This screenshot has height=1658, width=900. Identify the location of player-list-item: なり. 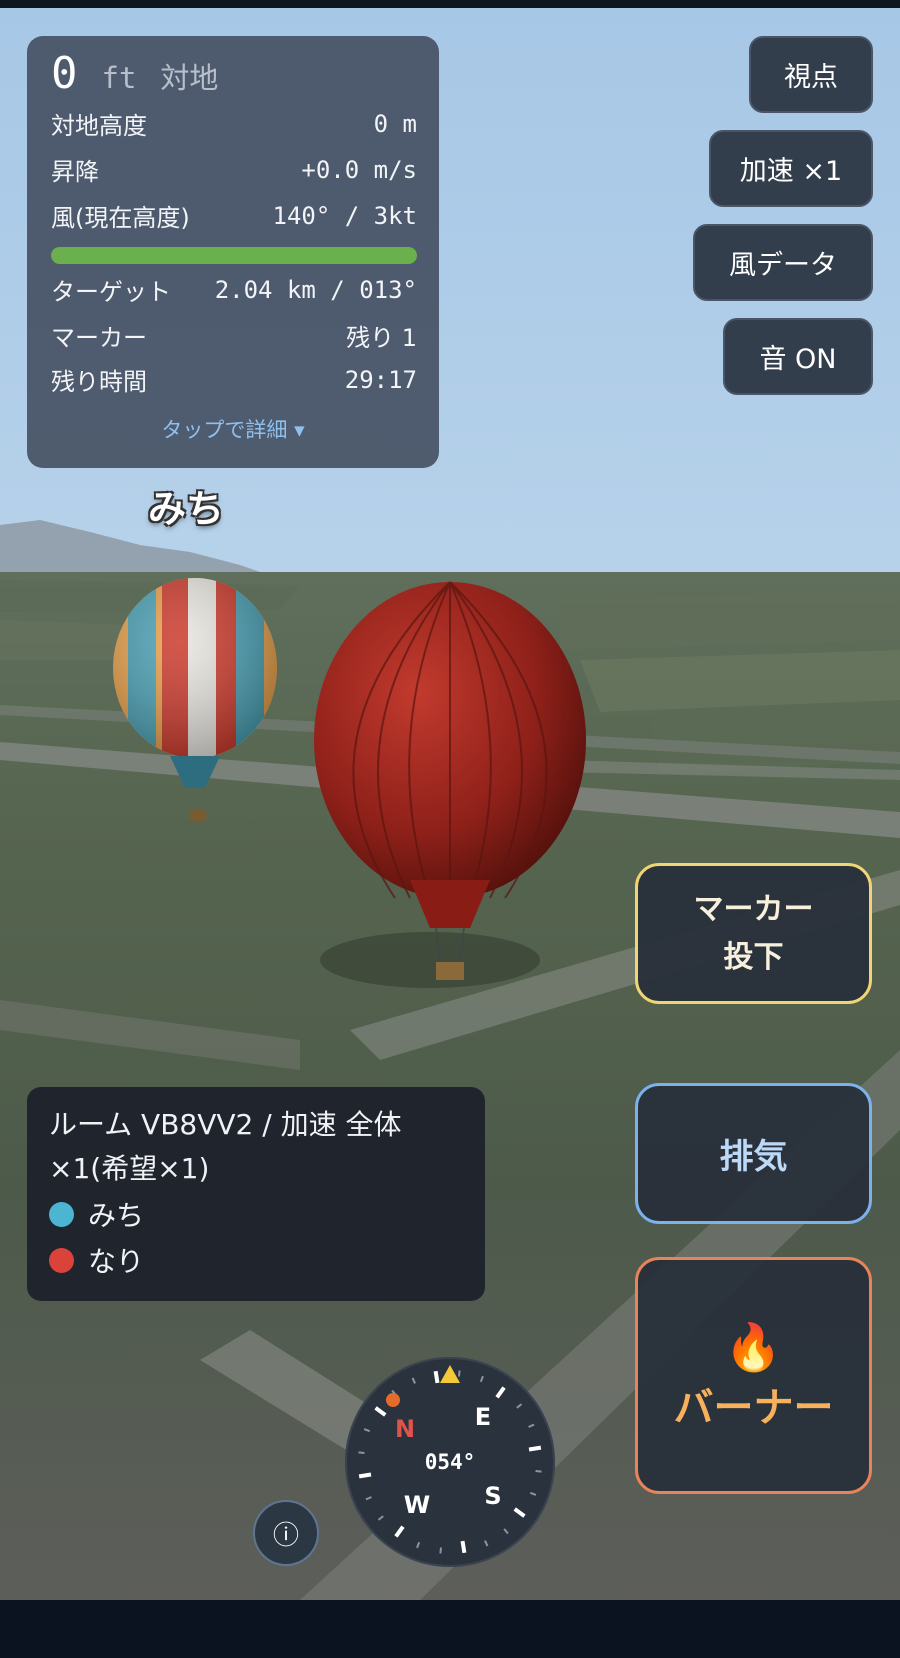
(256, 1260).